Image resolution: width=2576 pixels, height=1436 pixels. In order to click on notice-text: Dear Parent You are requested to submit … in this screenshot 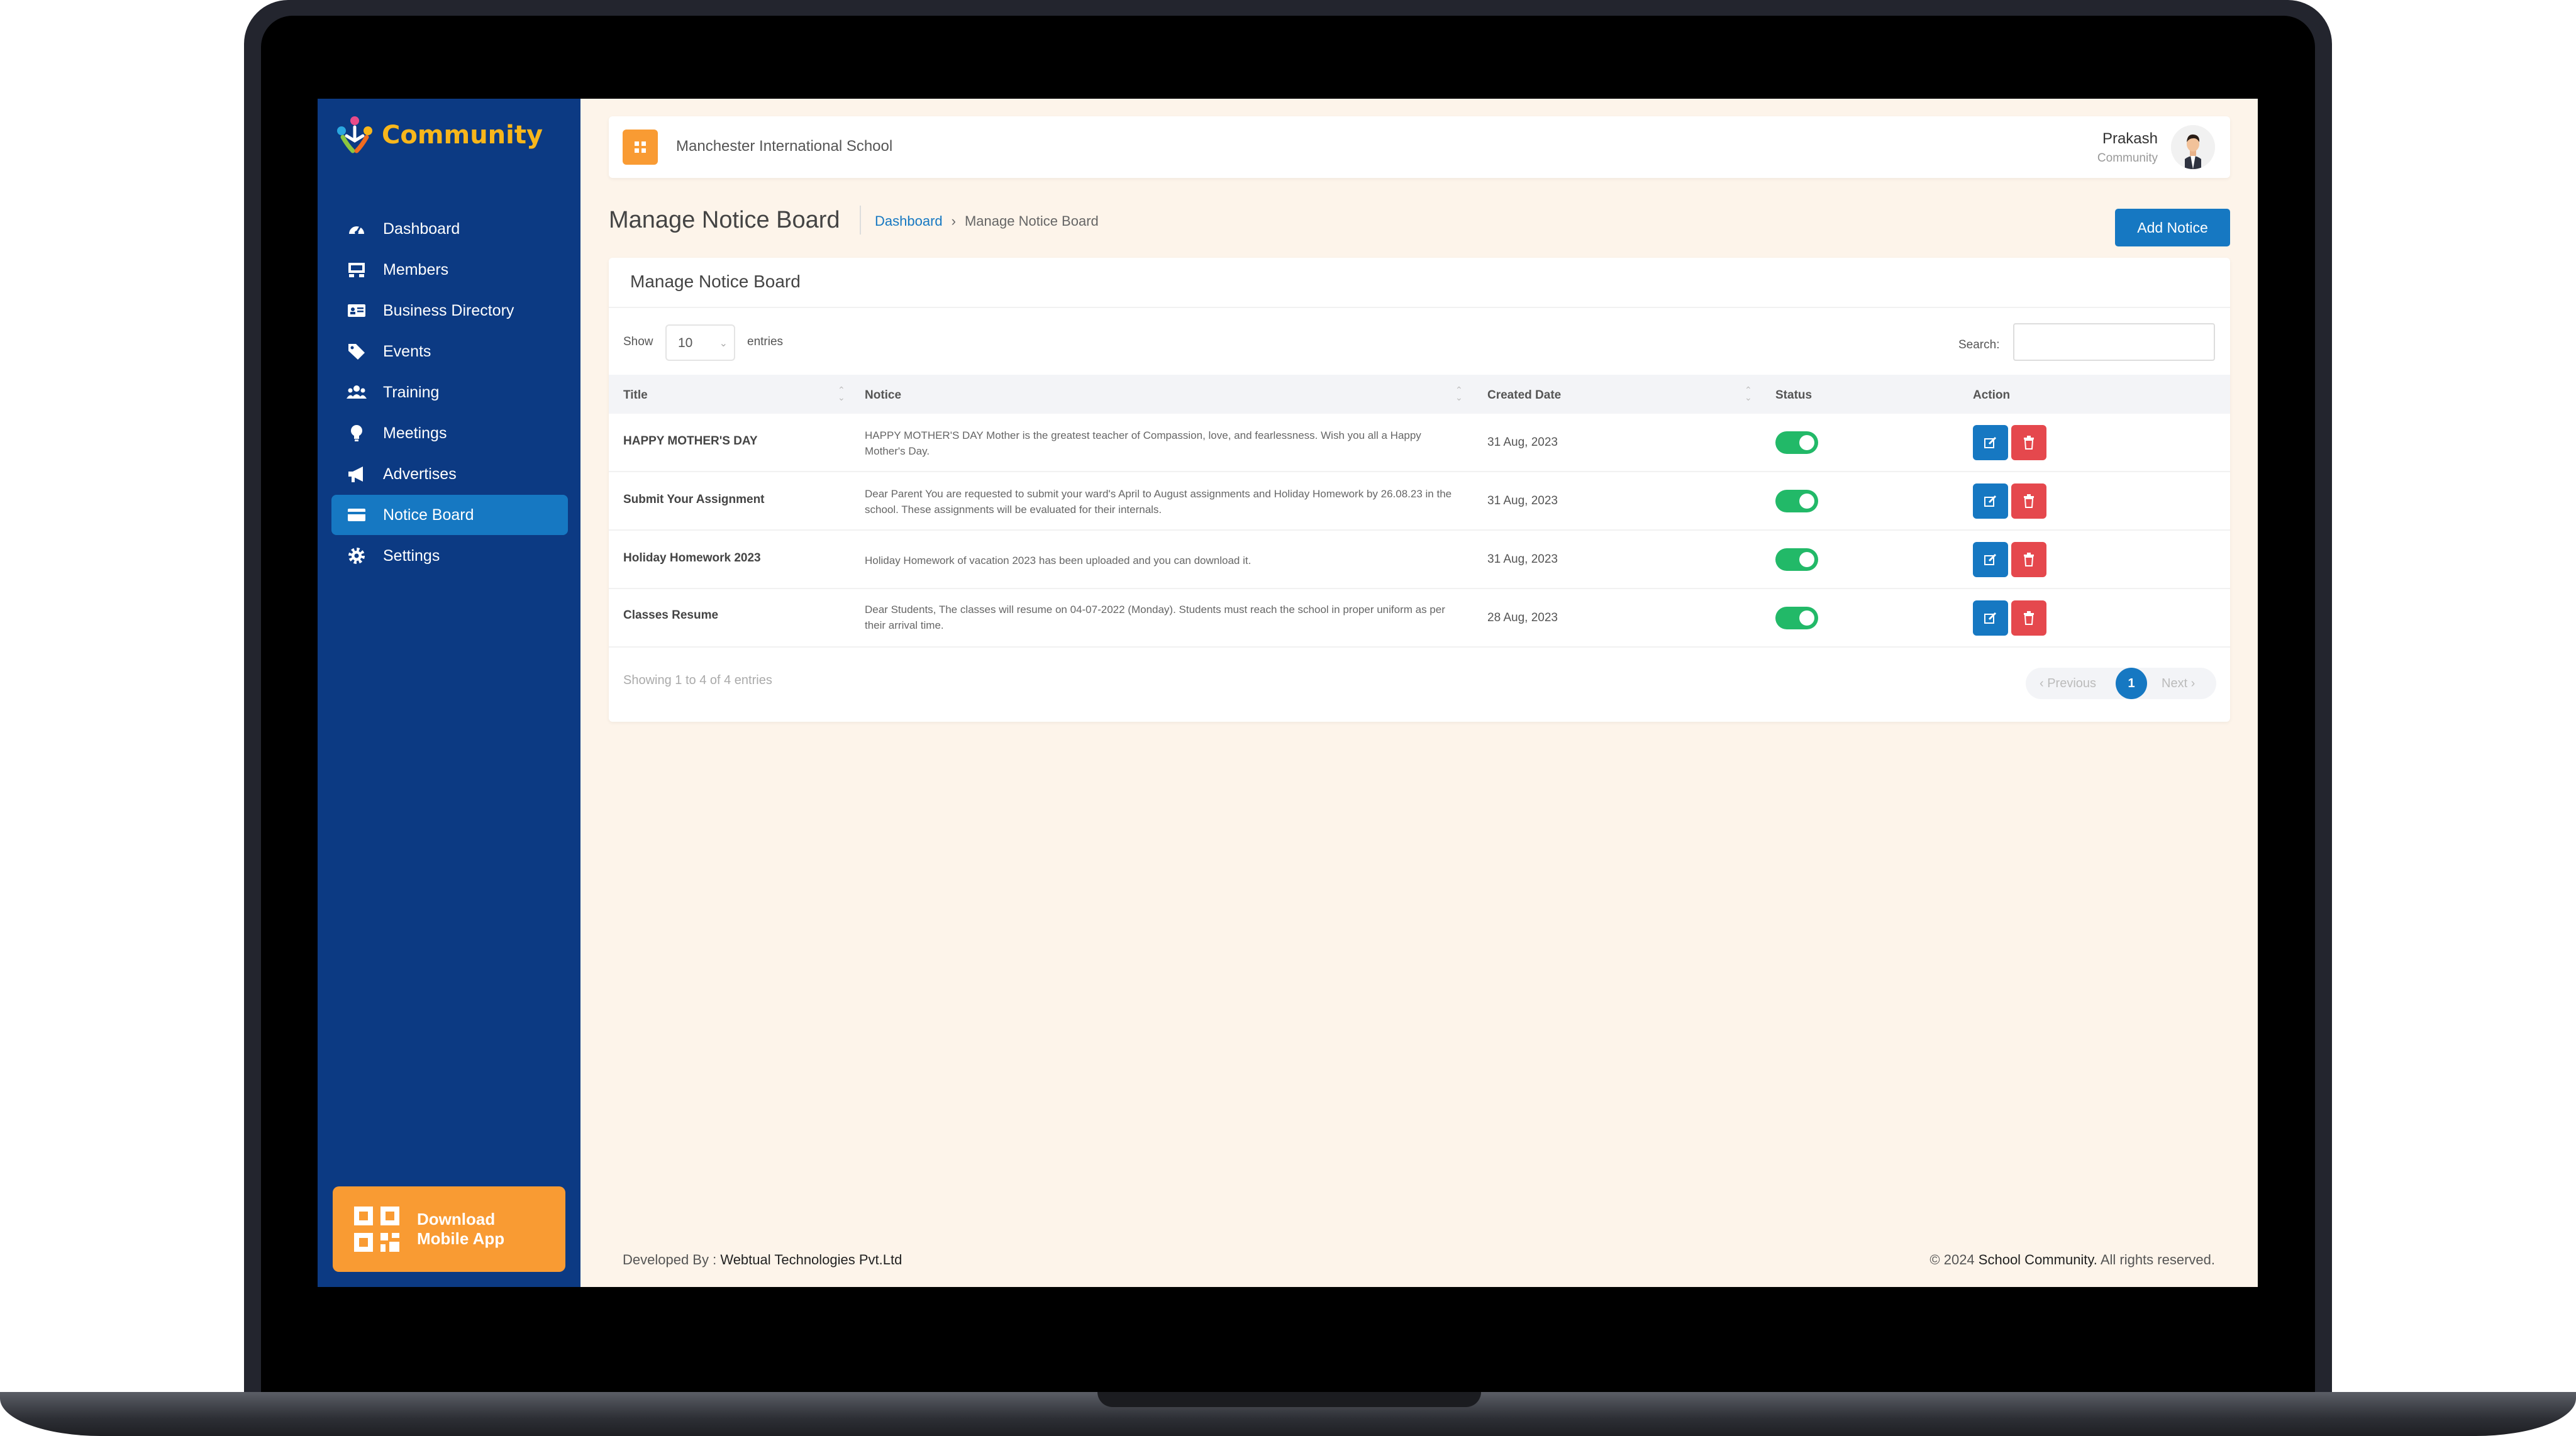, I will do `click(1158, 502)`.